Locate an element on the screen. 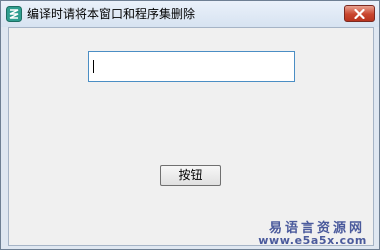 The width and height of the screenshot is (380, 250). window-title: 编译时请将本窗口和程序集删除 is located at coordinates (111, 14).